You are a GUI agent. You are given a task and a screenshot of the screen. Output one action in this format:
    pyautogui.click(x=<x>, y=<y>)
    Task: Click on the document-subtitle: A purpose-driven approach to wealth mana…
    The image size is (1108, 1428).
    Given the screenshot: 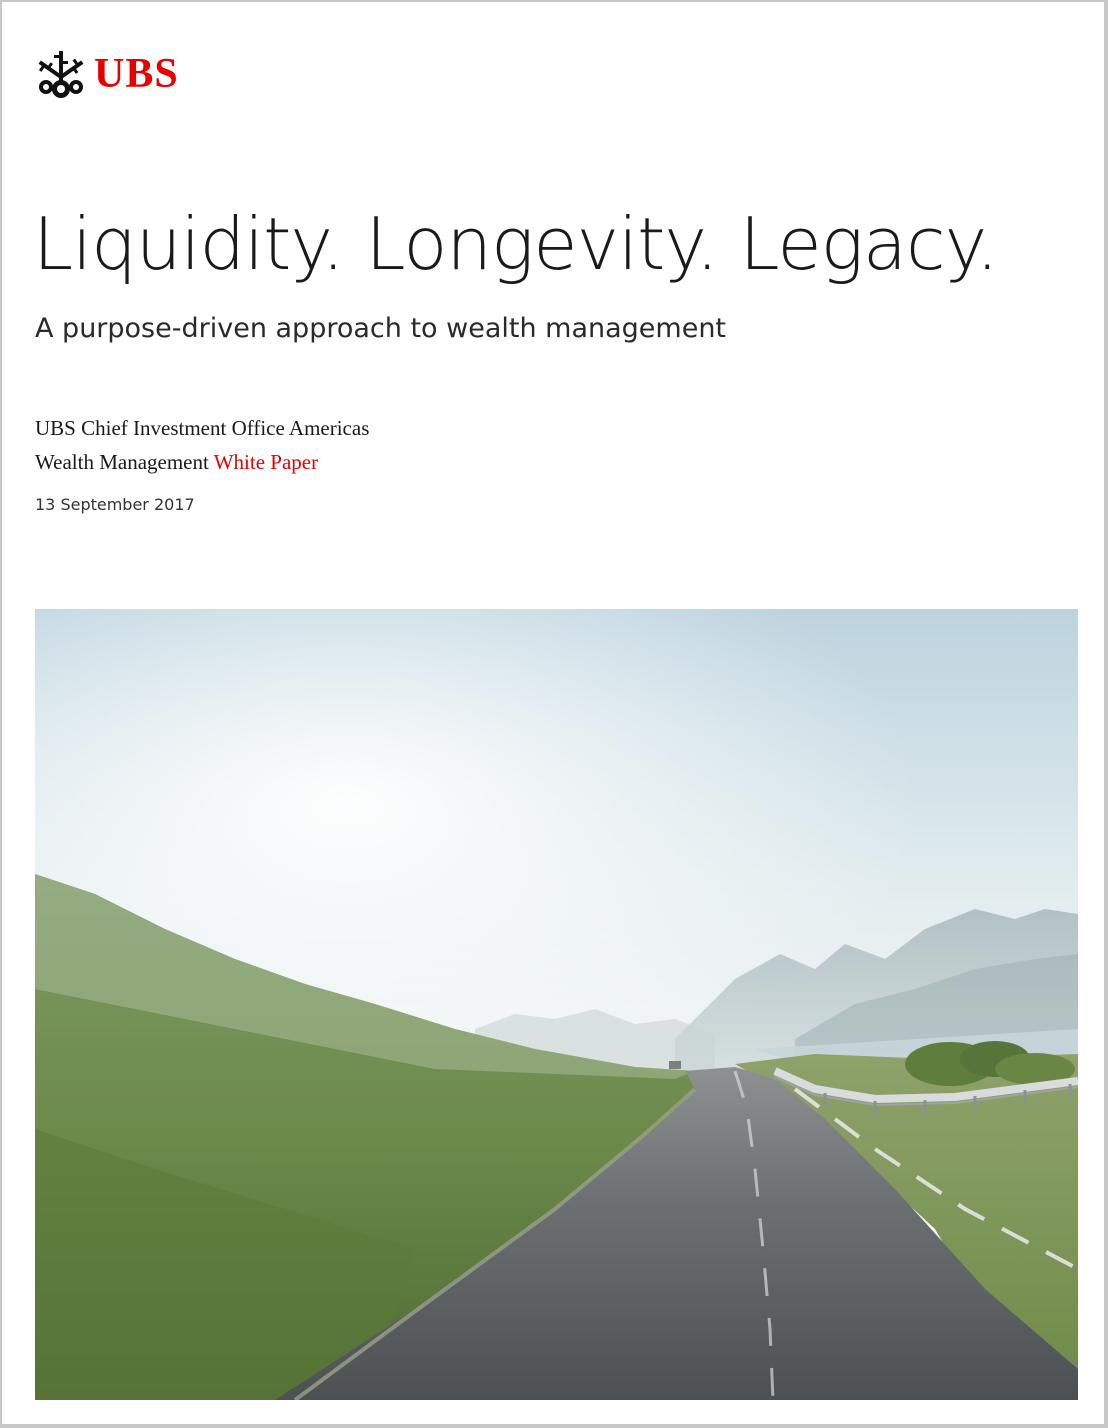 What is the action you would take?
    pyautogui.click(x=381, y=328)
    